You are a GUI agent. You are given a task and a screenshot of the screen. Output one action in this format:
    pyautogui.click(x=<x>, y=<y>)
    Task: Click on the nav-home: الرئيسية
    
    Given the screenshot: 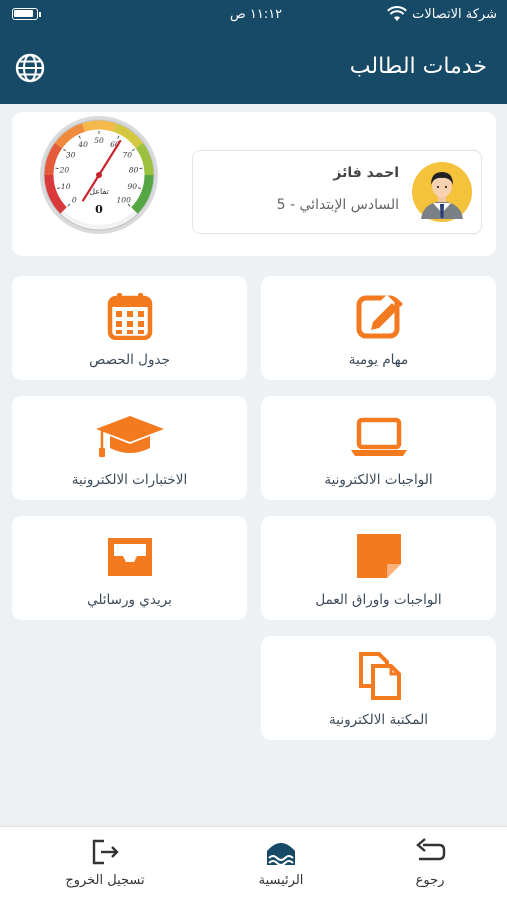 What is the action you would take?
    pyautogui.click(x=281, y=863)
    